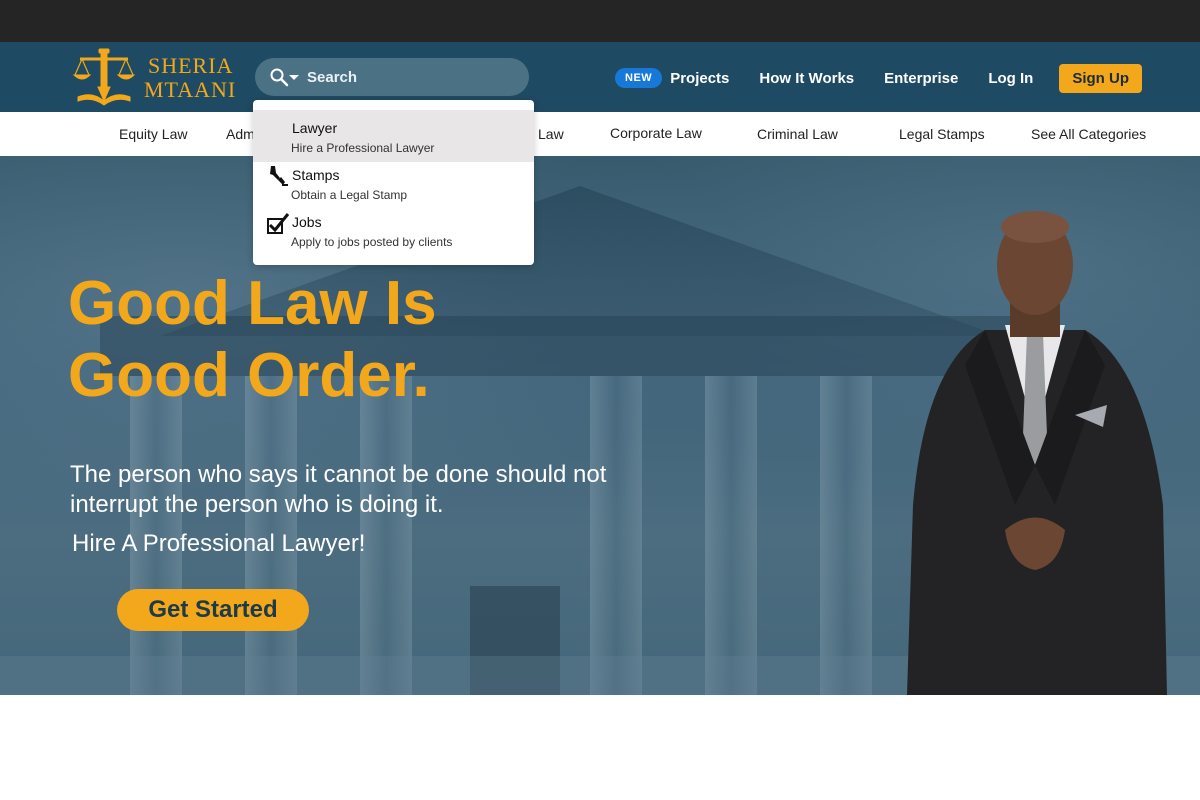  I want to click on hero-headline: Good Law Is Good Order., so click(328, 340).